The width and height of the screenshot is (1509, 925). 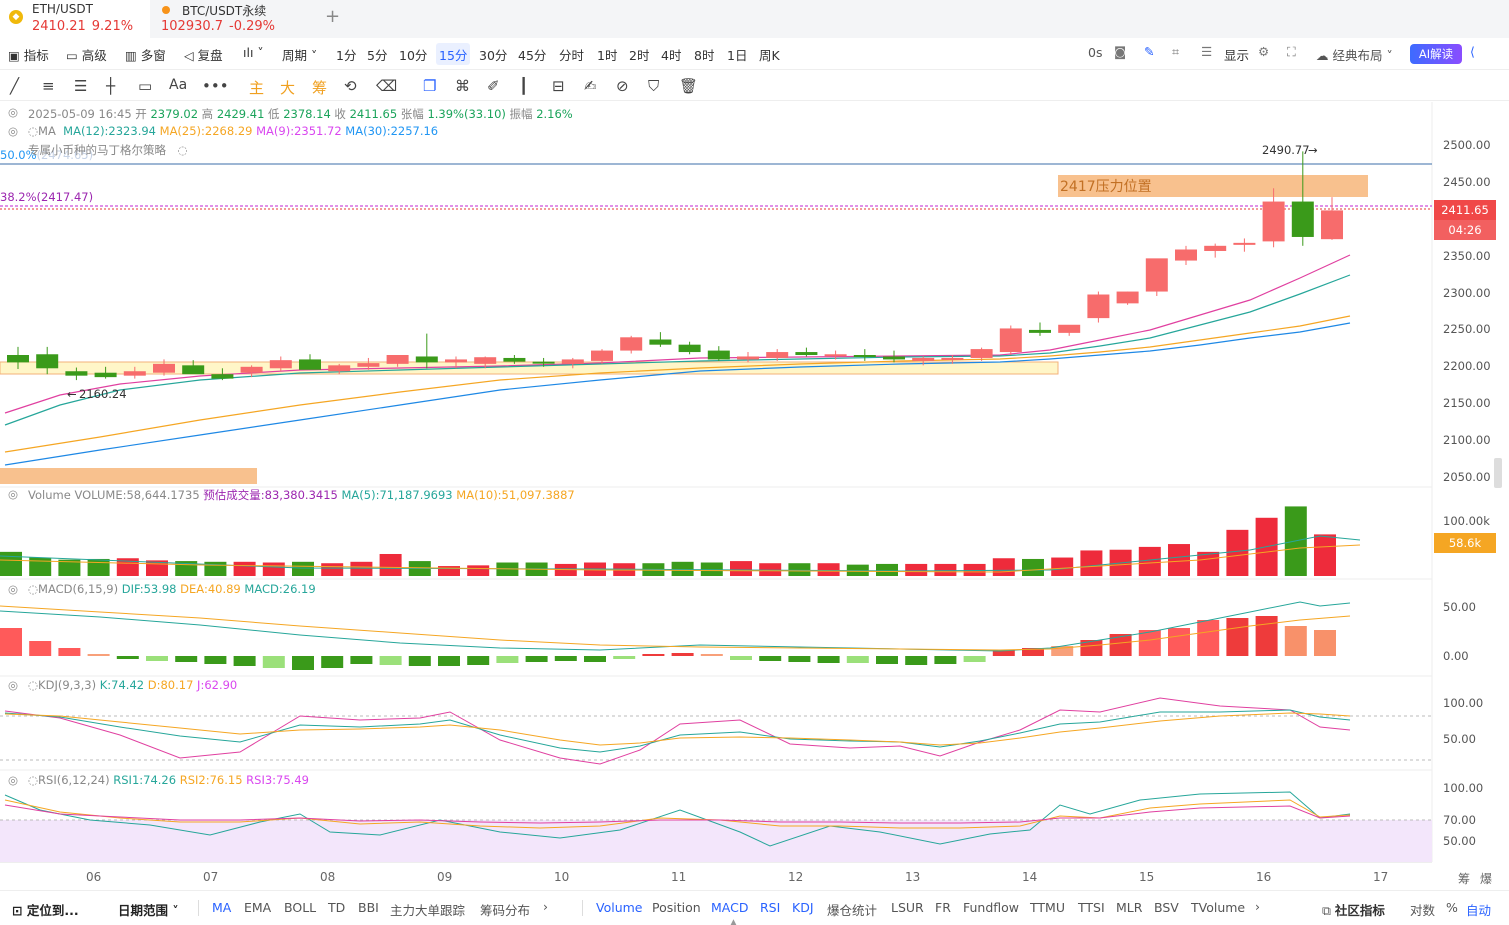 What do you see at coordinates (558, 86) in the screenshot?
I see `trash-lock-icon: ⊟` at bounding box center [558, 86].